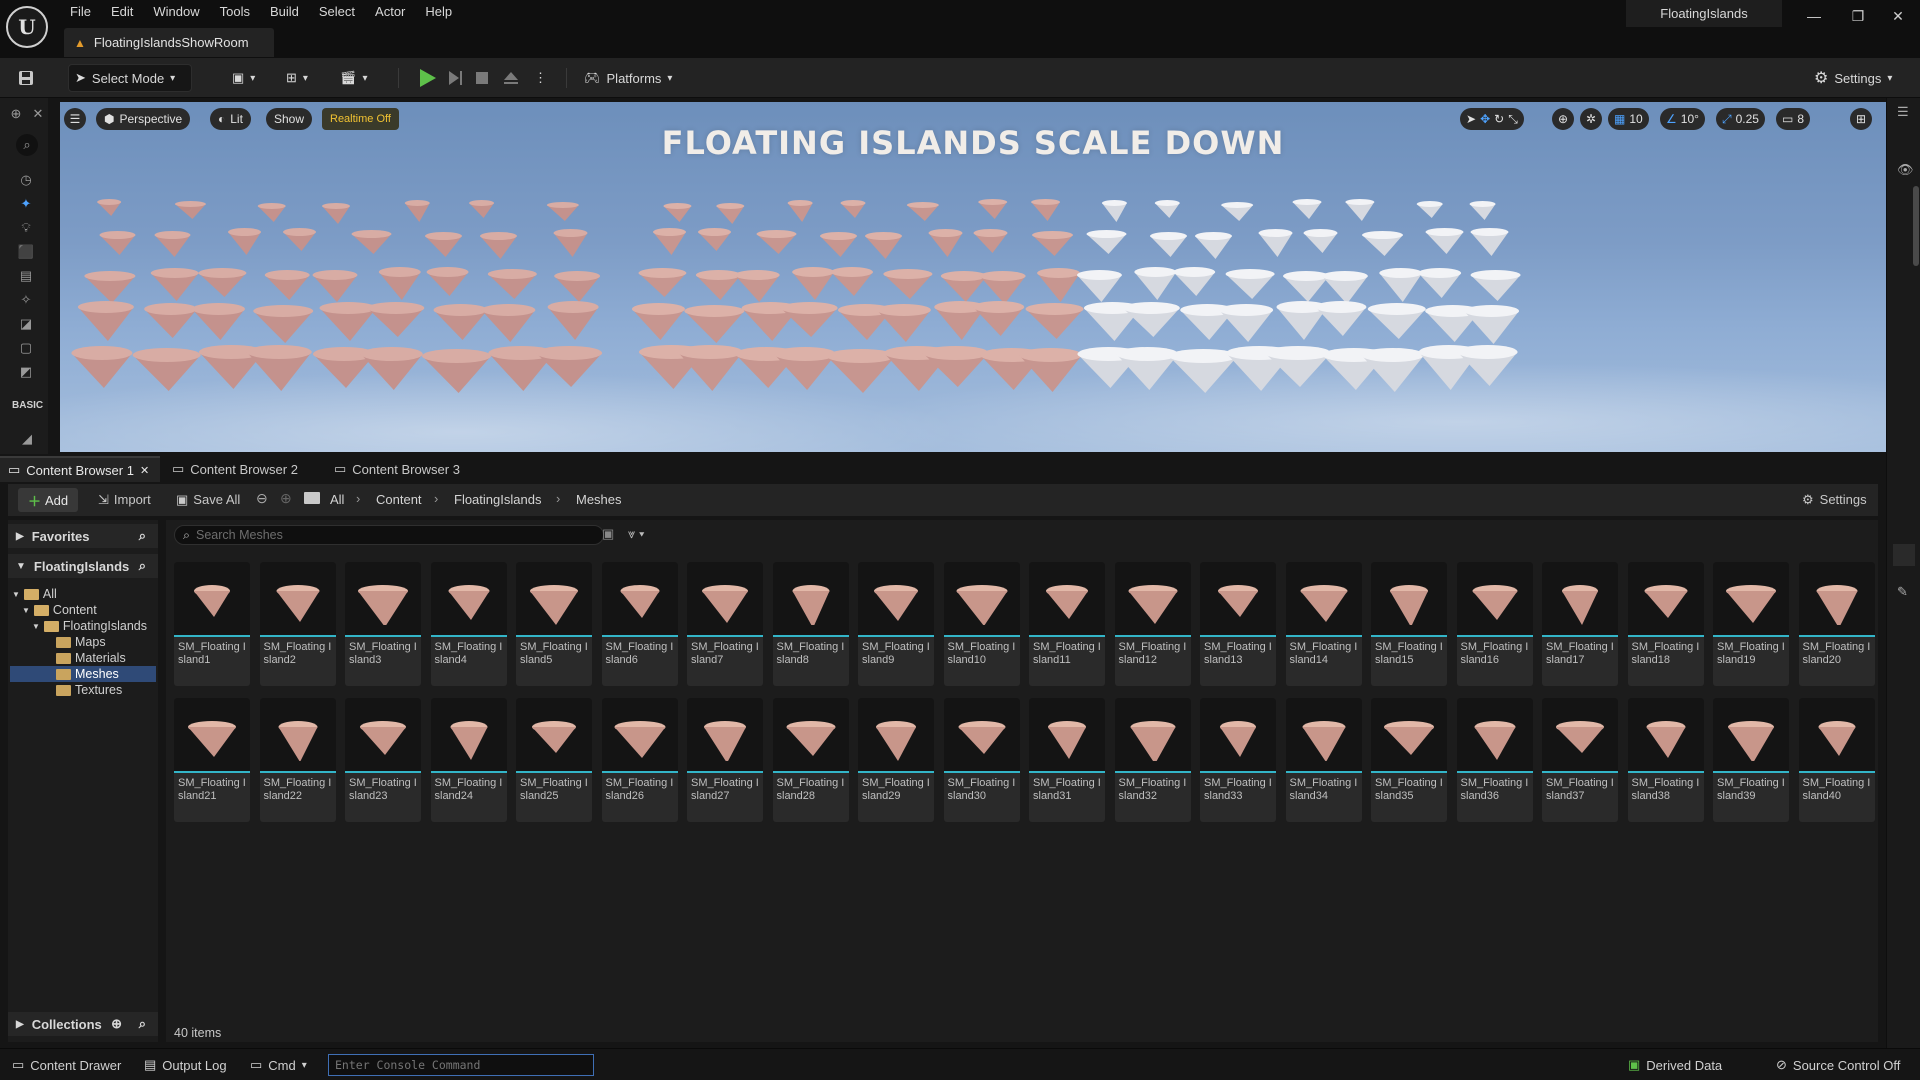 The width and height of the screenshot is (1920, 1080). I want to click on asset-tile: SM_Floating Island16, so click(1494, 624).